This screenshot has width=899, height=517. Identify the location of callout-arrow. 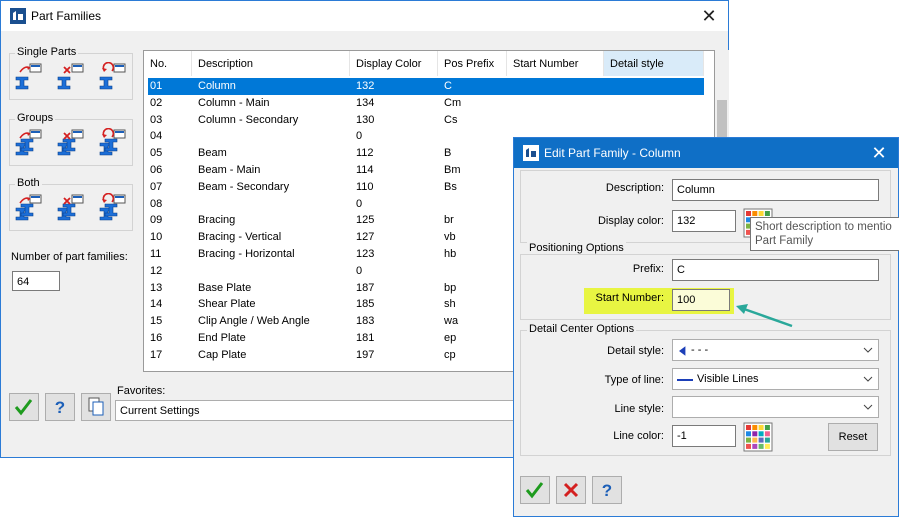
(764, 316).